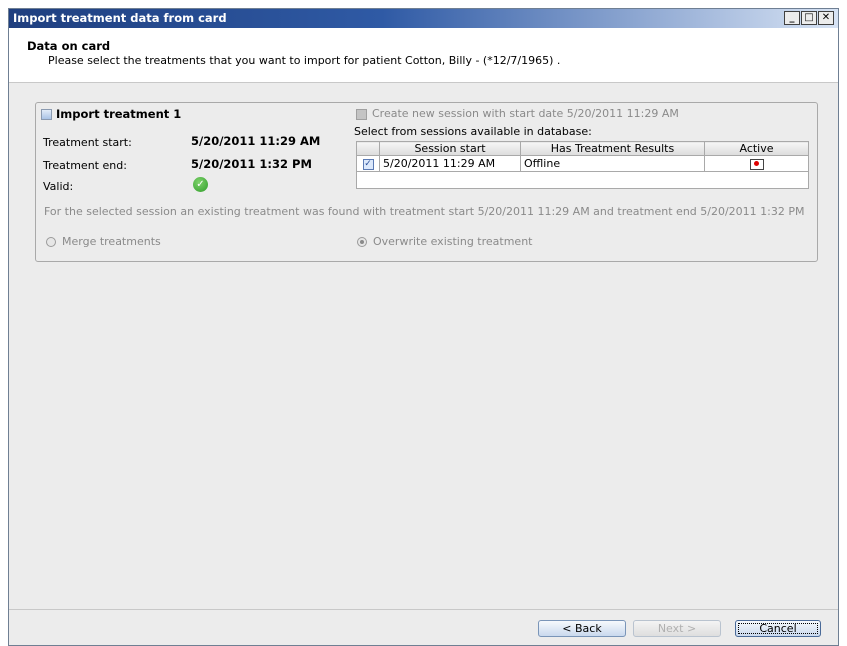  What do you see at coordinates (677, 628) in the screenshot?
I see `next-button: Next >` at bounding box center [677, 628].